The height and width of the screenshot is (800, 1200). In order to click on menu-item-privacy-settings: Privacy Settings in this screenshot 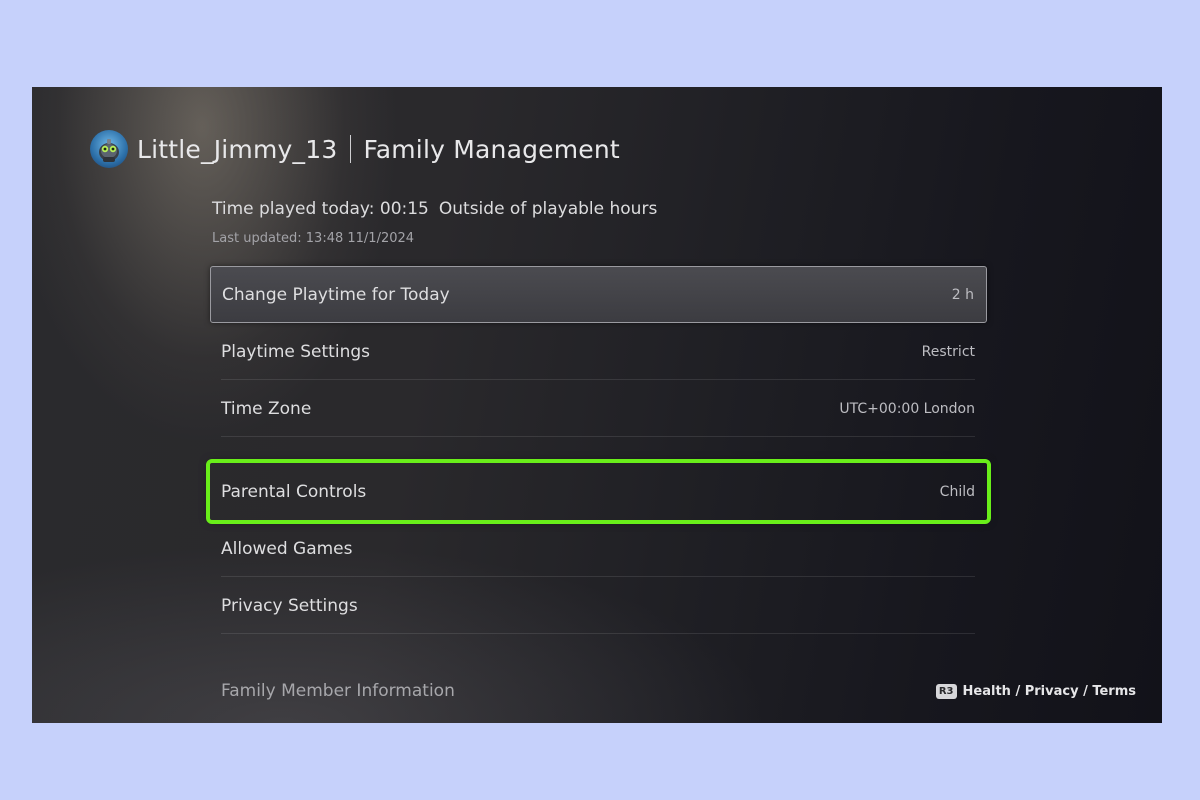, I will do `click(598, 605)`.